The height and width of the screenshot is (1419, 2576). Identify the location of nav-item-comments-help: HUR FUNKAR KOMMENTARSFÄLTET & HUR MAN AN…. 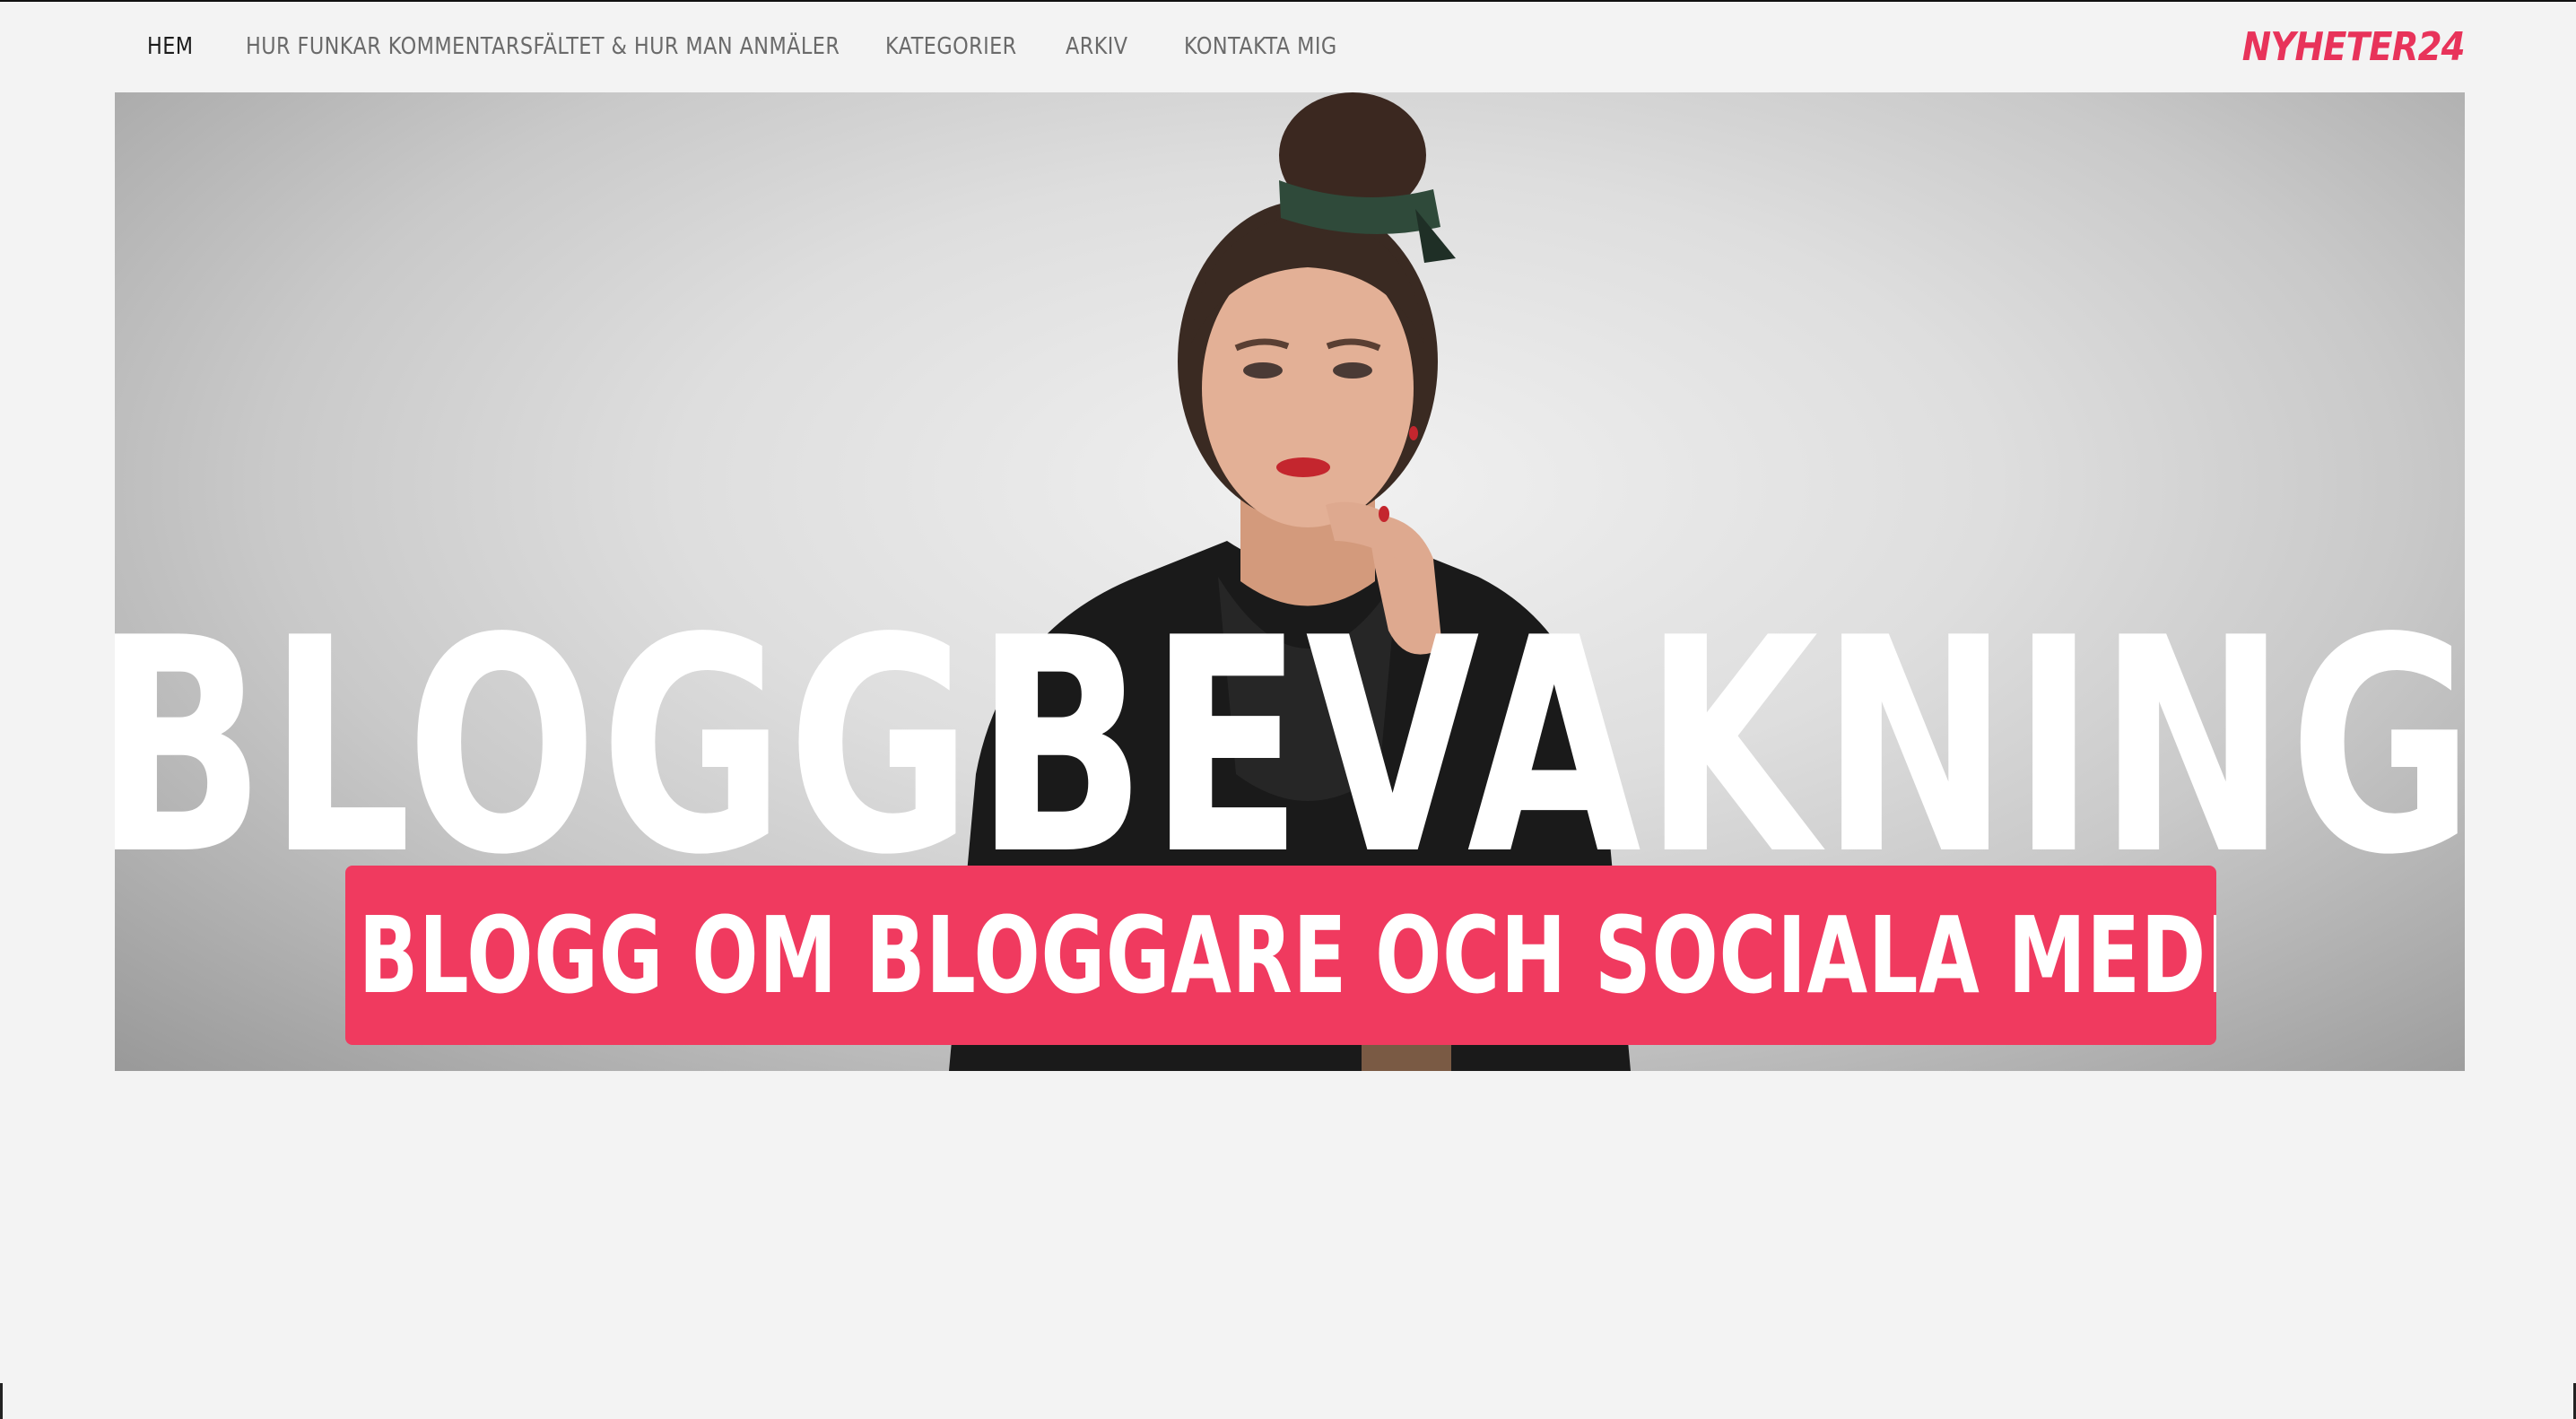
(543, 47).